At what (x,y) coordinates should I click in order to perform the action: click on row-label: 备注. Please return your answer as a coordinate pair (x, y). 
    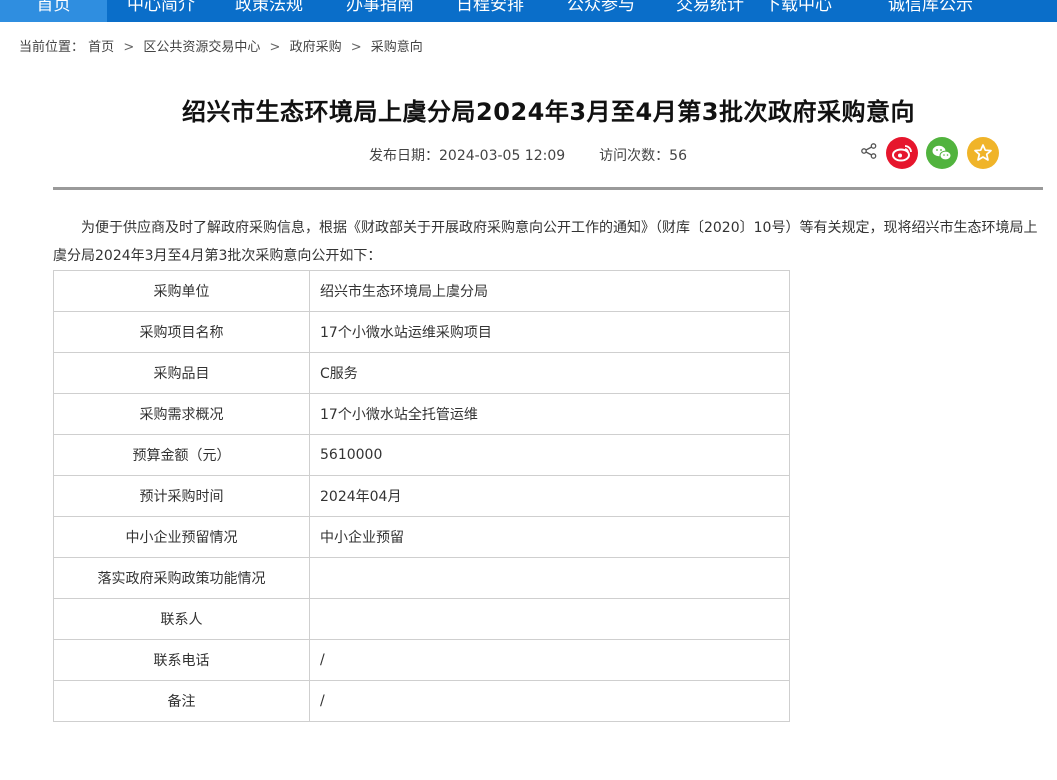
    Looking at the image, I should click on (181, 701).